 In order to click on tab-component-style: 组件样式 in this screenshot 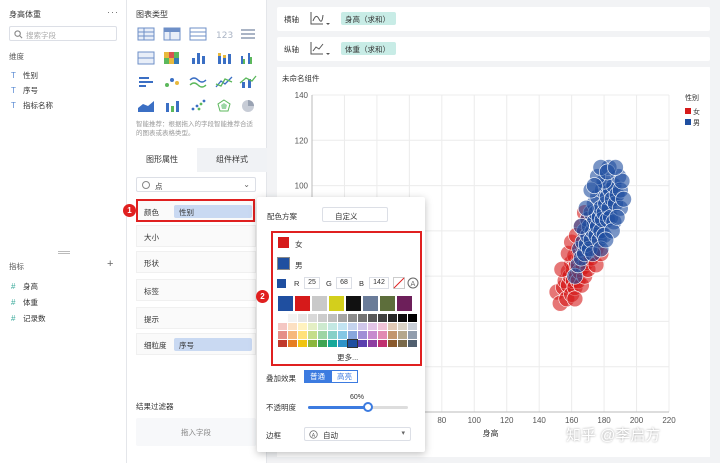, I will do `click(232, 160)`.